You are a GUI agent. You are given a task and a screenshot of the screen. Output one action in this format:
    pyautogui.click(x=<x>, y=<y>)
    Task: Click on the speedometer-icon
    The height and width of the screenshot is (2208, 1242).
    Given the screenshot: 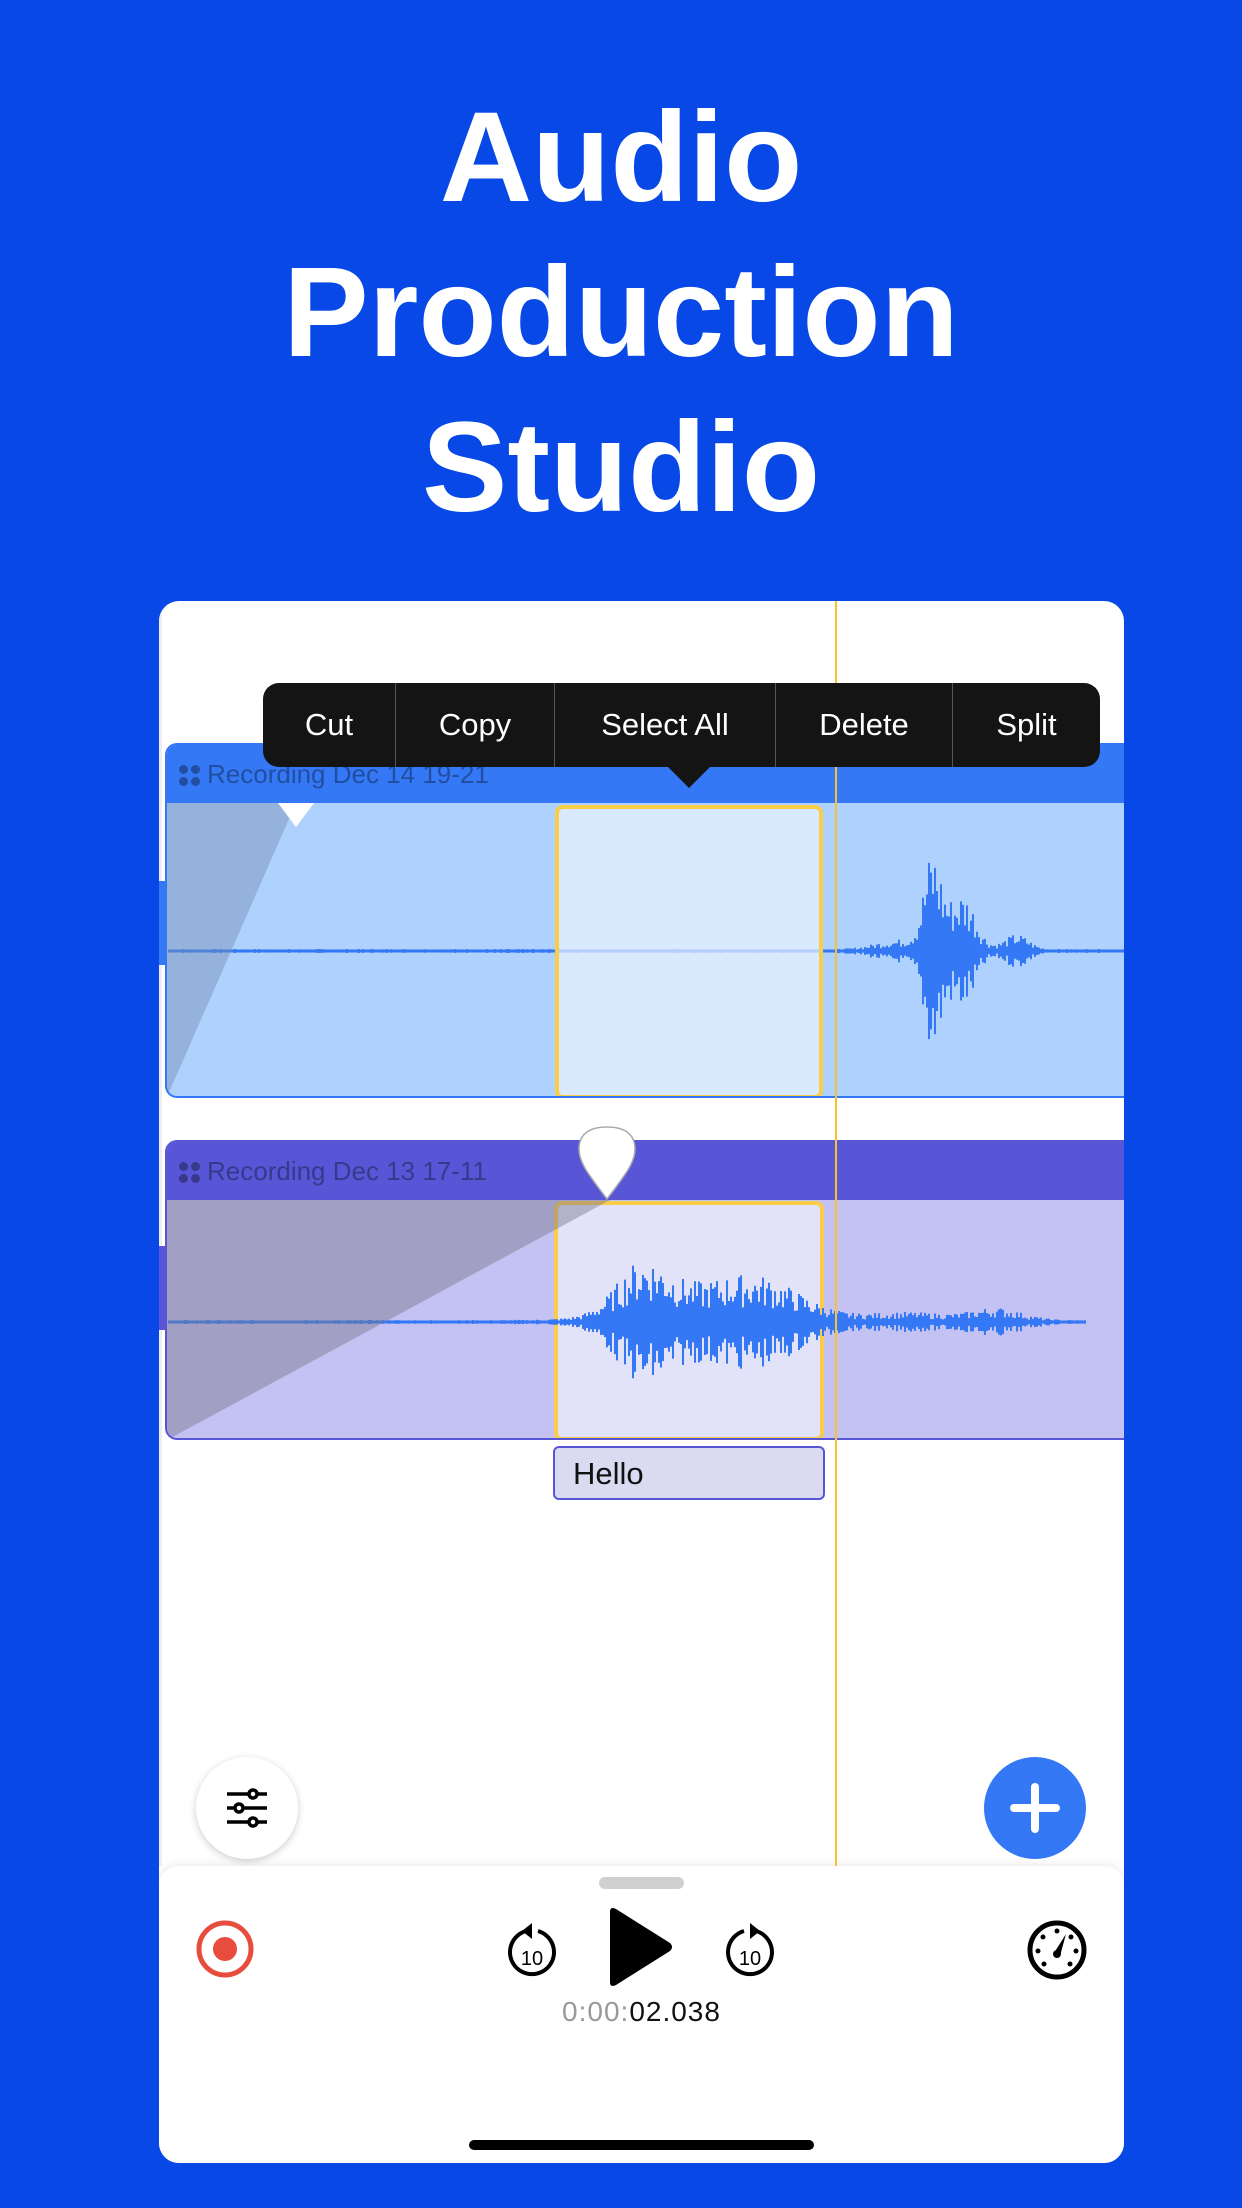 What is the action you would take?
    pyautogui.click(x=1057, y=1950)
    